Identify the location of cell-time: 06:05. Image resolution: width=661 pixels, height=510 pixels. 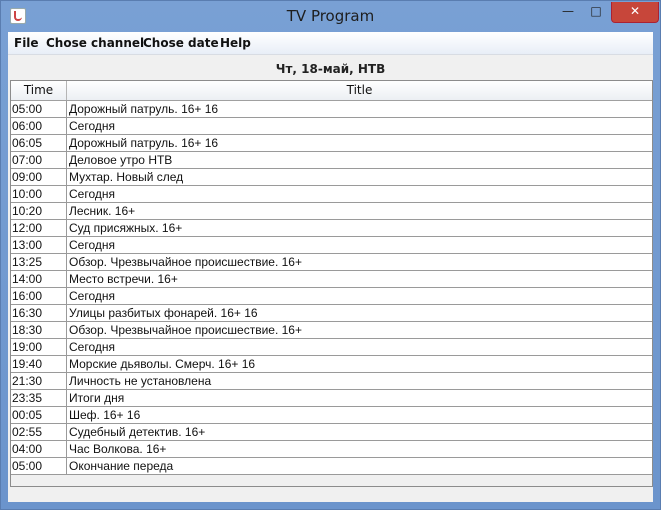
(38, 143).